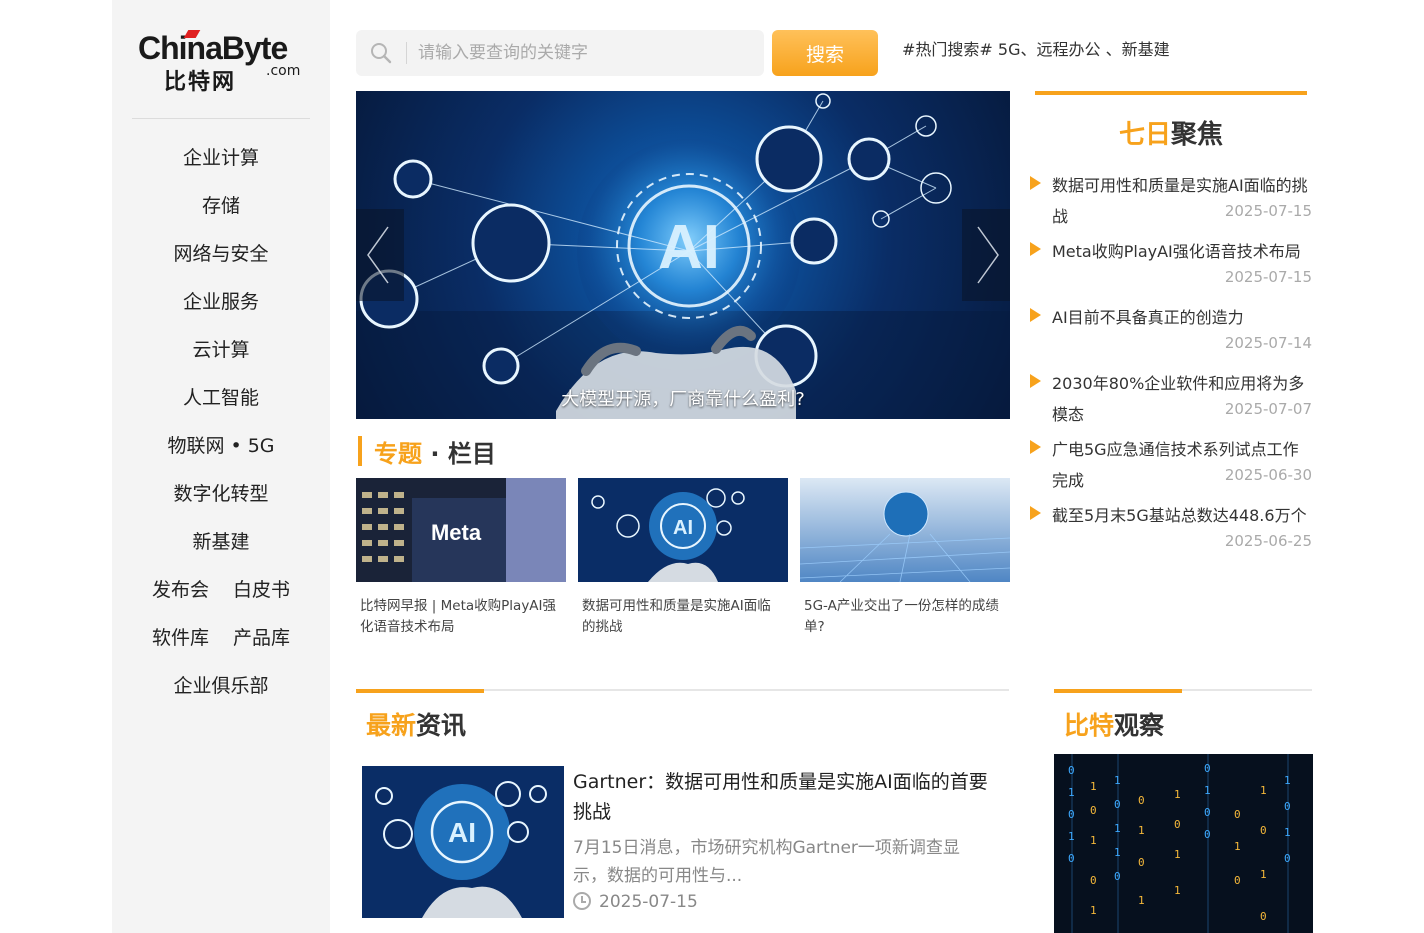 This screenshot has width=1424, height=933. I want to click on nav-item-software-library: 软件库, so click(180, 640).